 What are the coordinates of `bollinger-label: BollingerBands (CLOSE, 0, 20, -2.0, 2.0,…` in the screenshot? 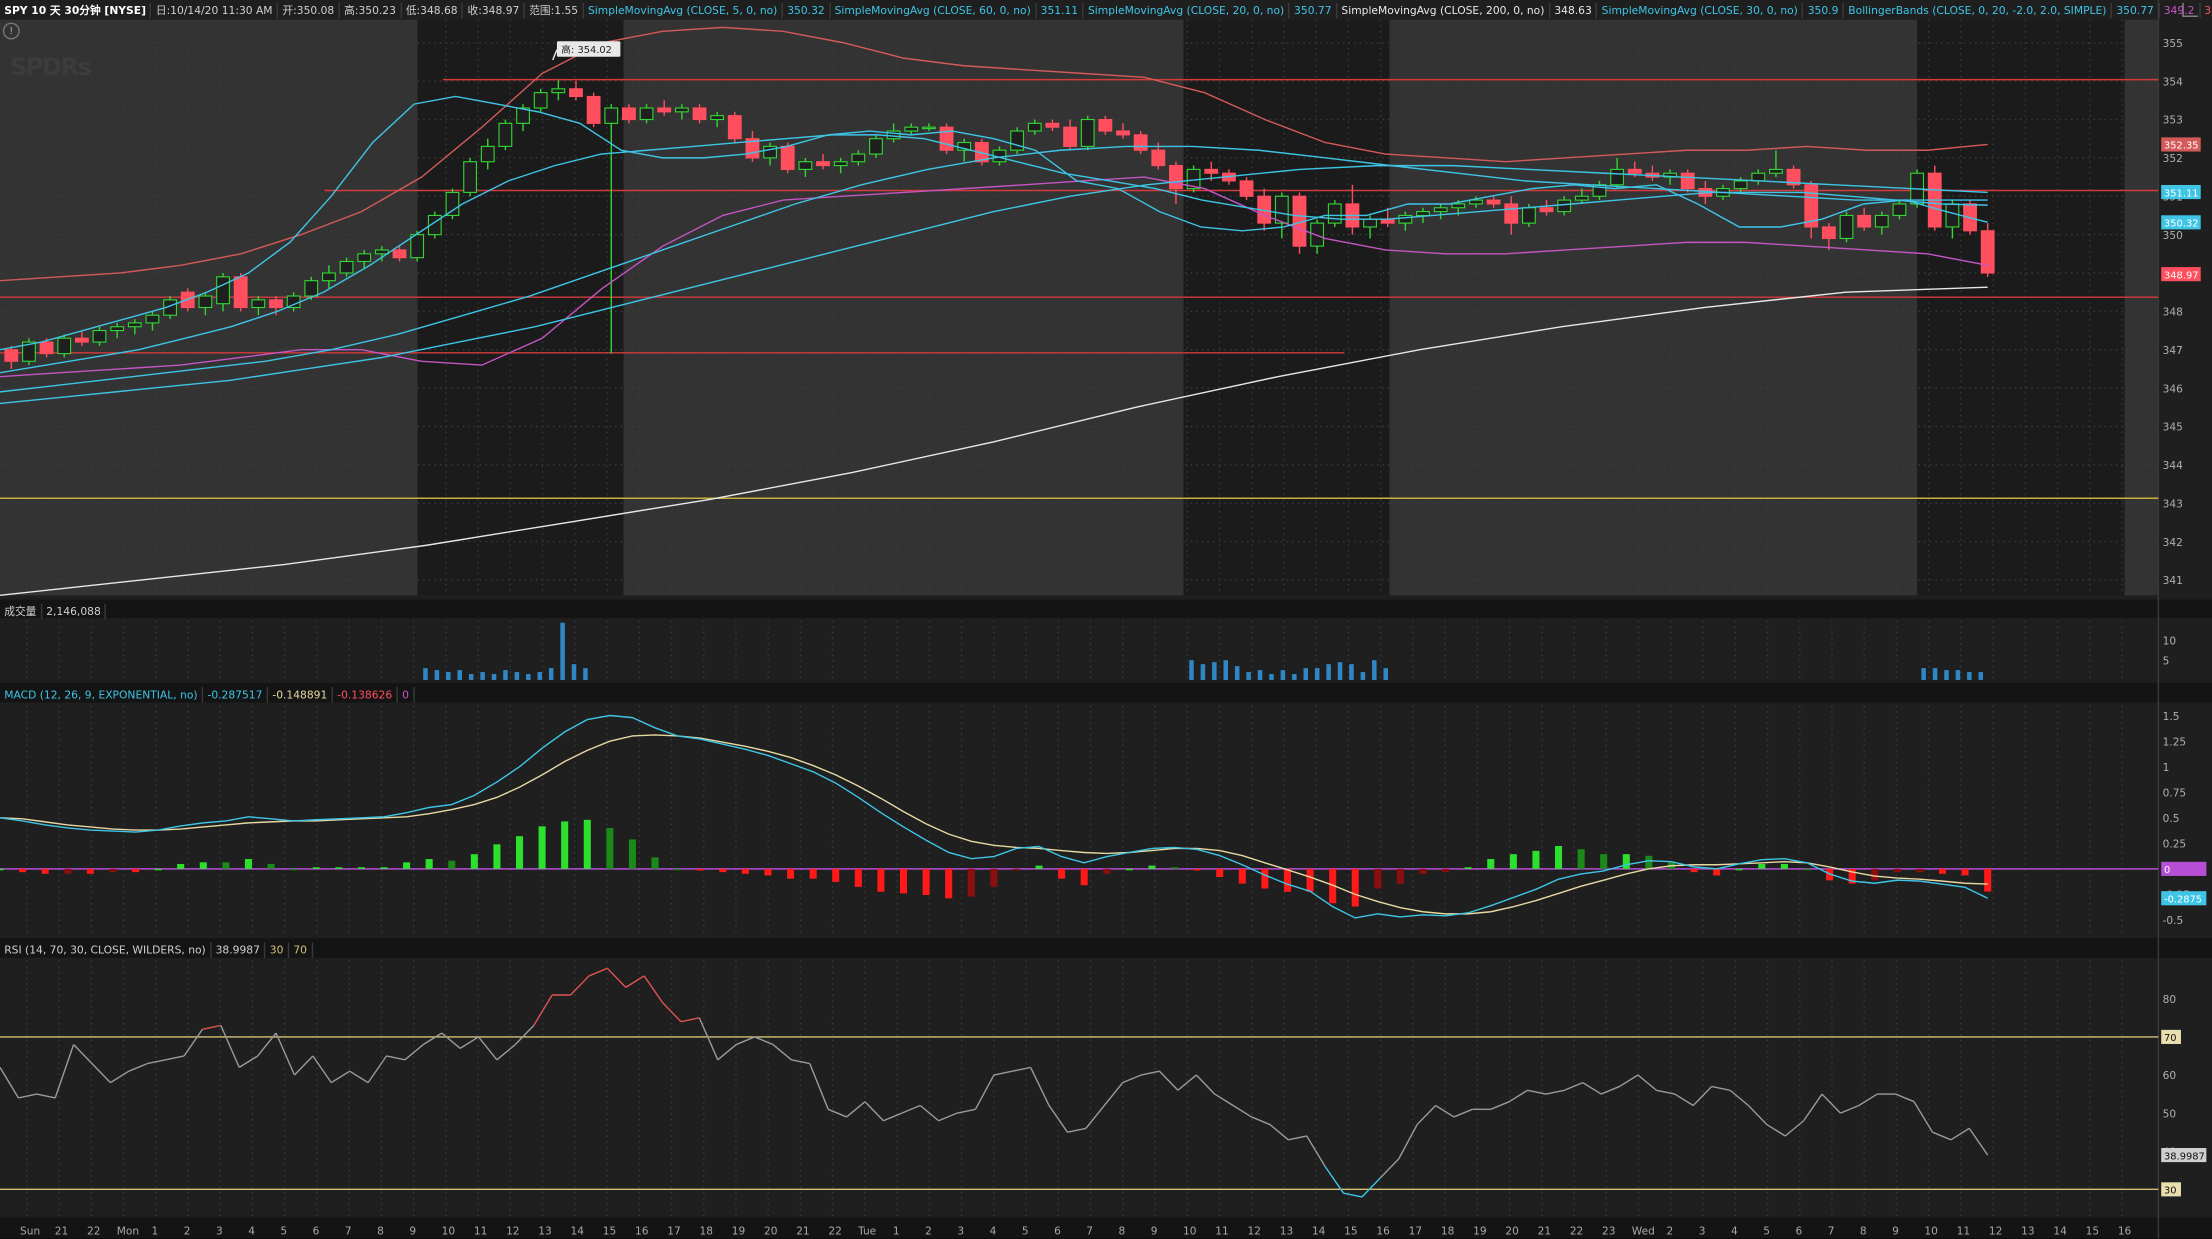 It's located at (1978, 10).